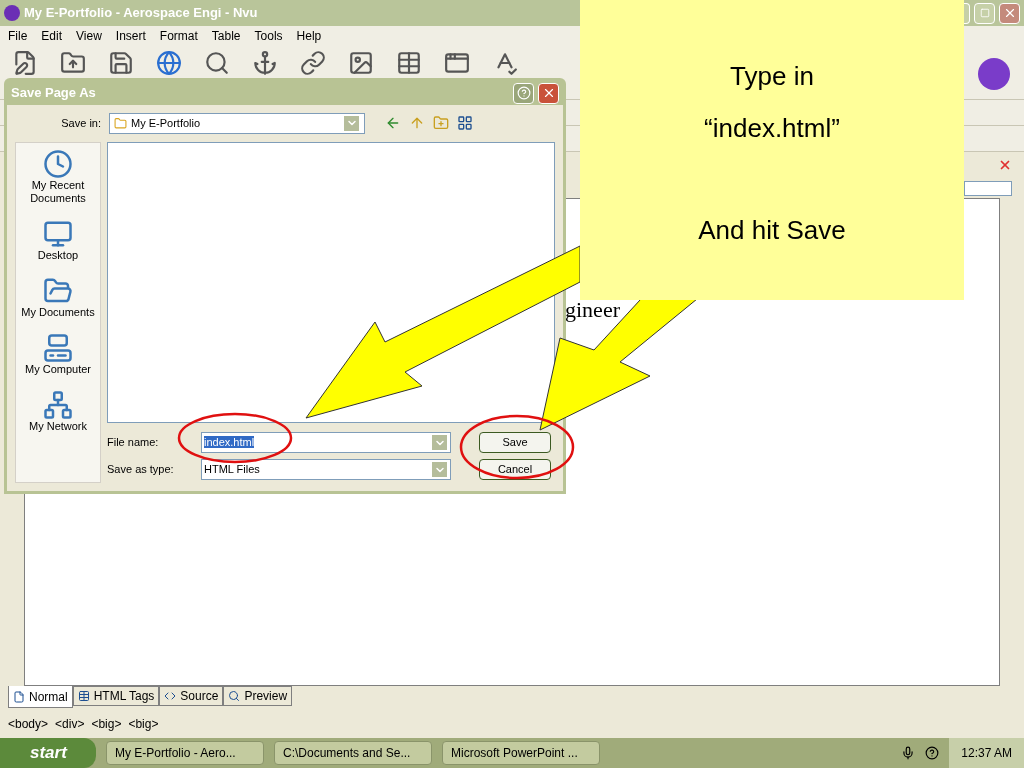 Image resolution: width=1024 pixels, height=768 pixels. I want to click on menu-item: Format, so click(178, 36).